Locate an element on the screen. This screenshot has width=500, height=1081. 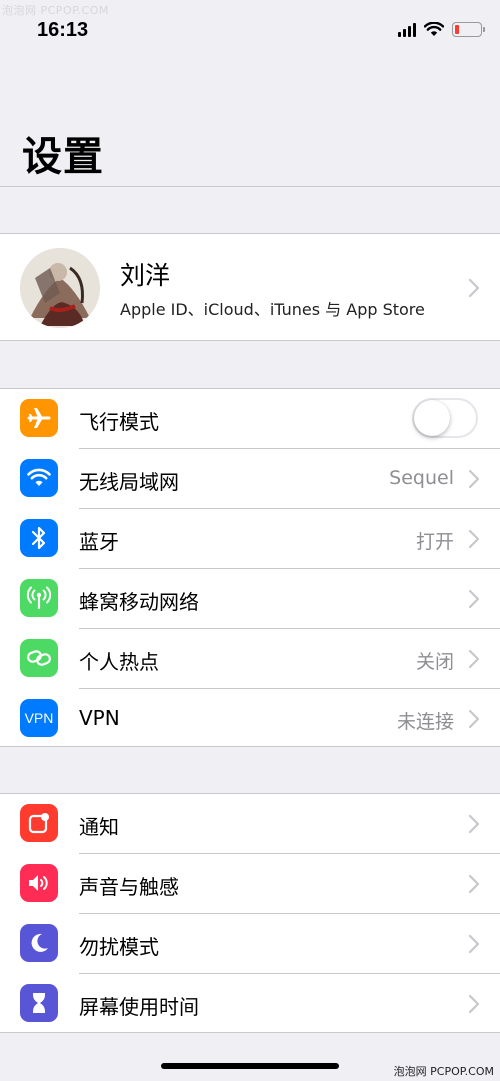
hotspot-value: 关闭 is located at coordinates (434, 662).